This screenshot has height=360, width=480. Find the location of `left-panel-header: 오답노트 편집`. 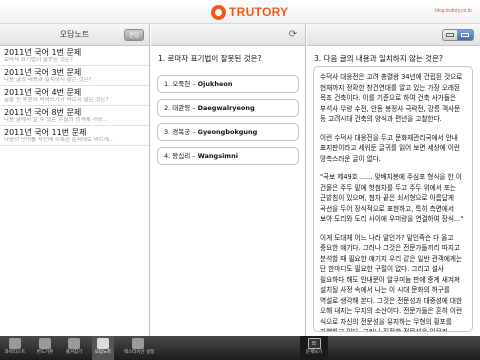

left-panel-header: 오답노트 편집 is located at coordinates (74, 35).